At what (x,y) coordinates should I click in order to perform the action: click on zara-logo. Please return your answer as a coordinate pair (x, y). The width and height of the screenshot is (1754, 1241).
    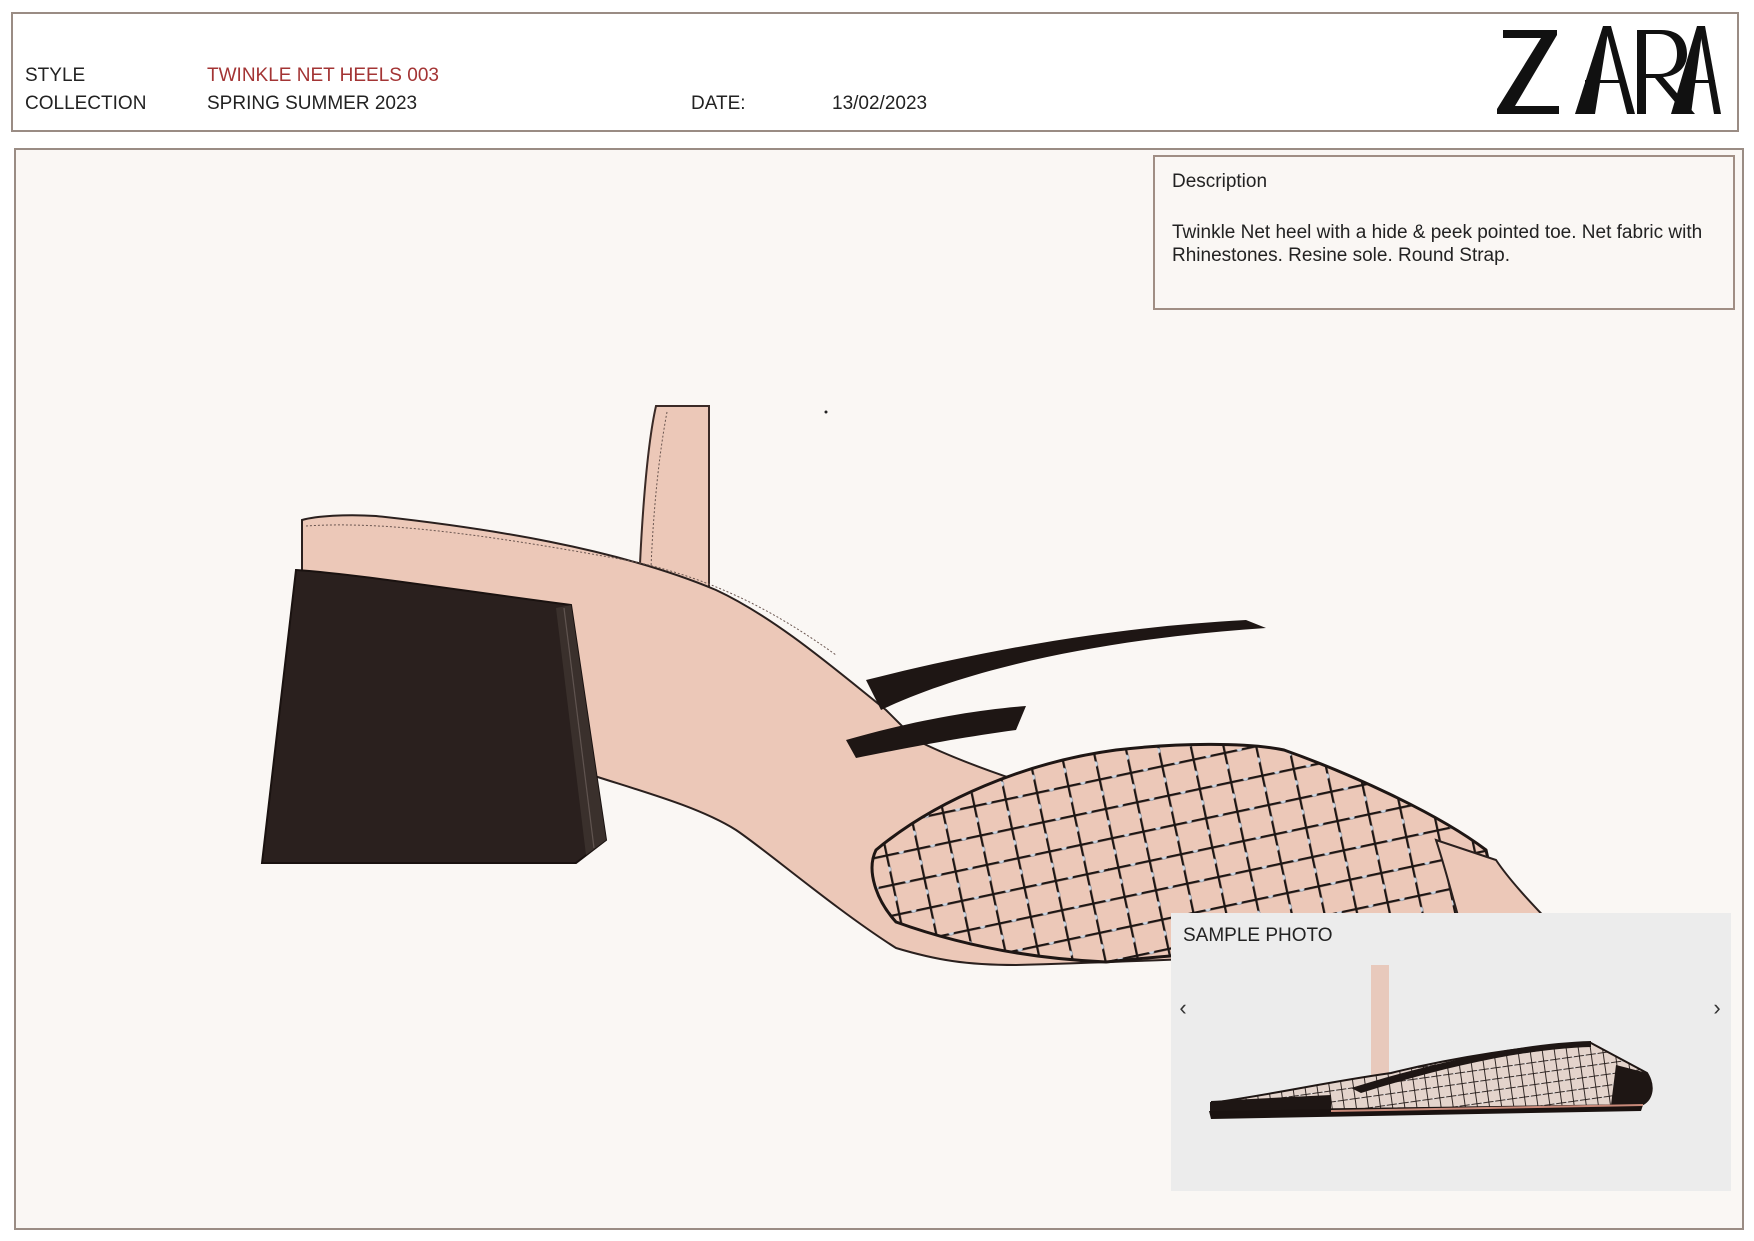
    Looking at the image, I should click on (1609, 70).